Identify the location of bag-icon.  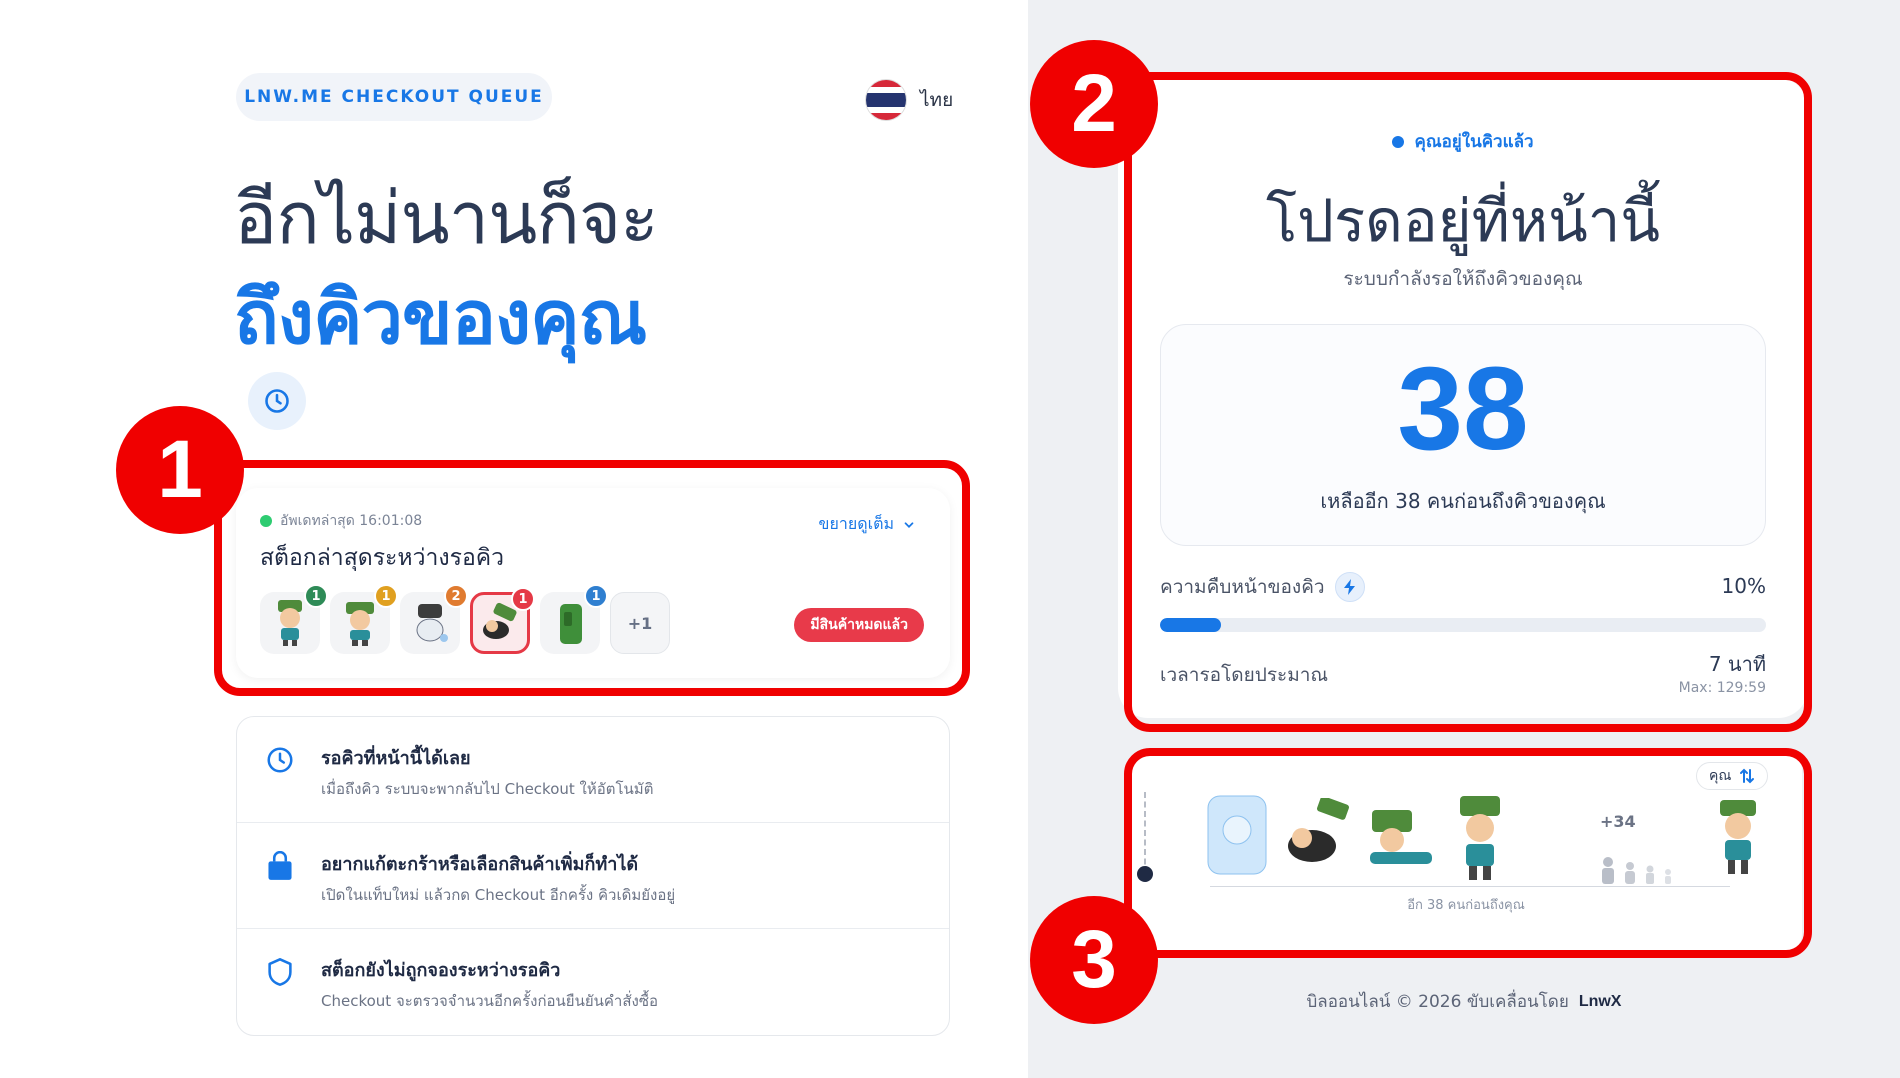
(280, 866).